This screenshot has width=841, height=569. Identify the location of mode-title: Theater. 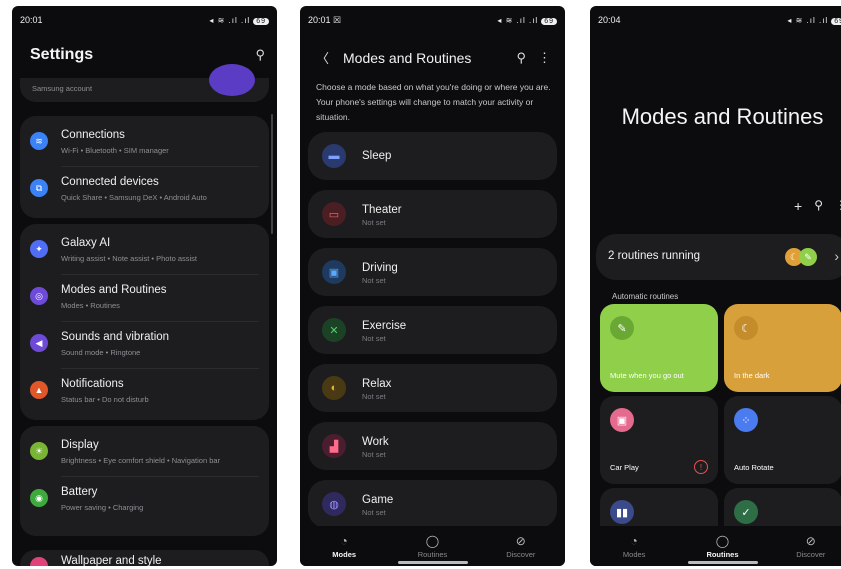
(382, 210).